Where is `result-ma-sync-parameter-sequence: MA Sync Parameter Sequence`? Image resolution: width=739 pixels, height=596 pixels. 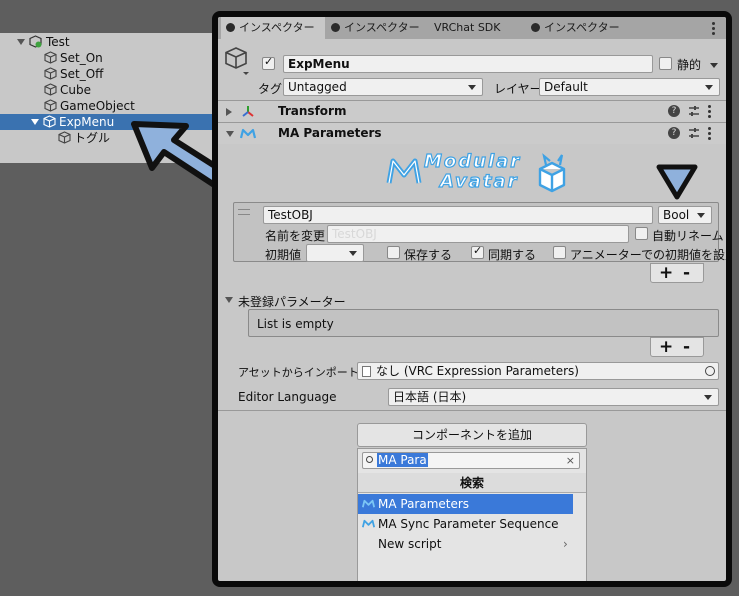
result-ma-sync-parameter-sequence: MA Sync Parameter Sequence is located at coordinates (472, 524).